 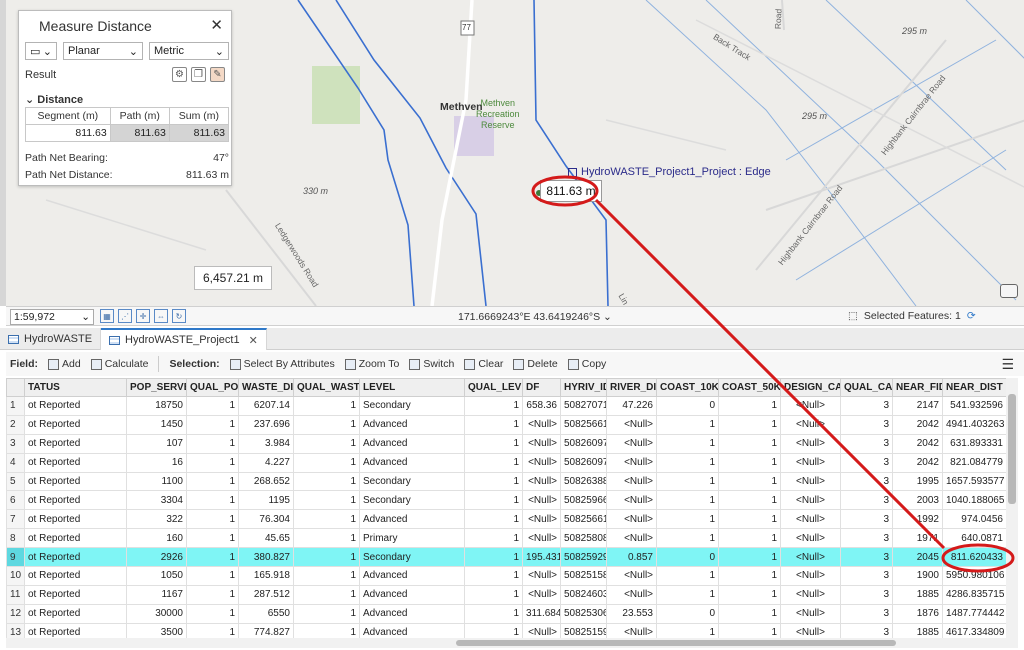 I want to click on select-by-attributes-button: Select By Attributes, so click(x=282, y=364).